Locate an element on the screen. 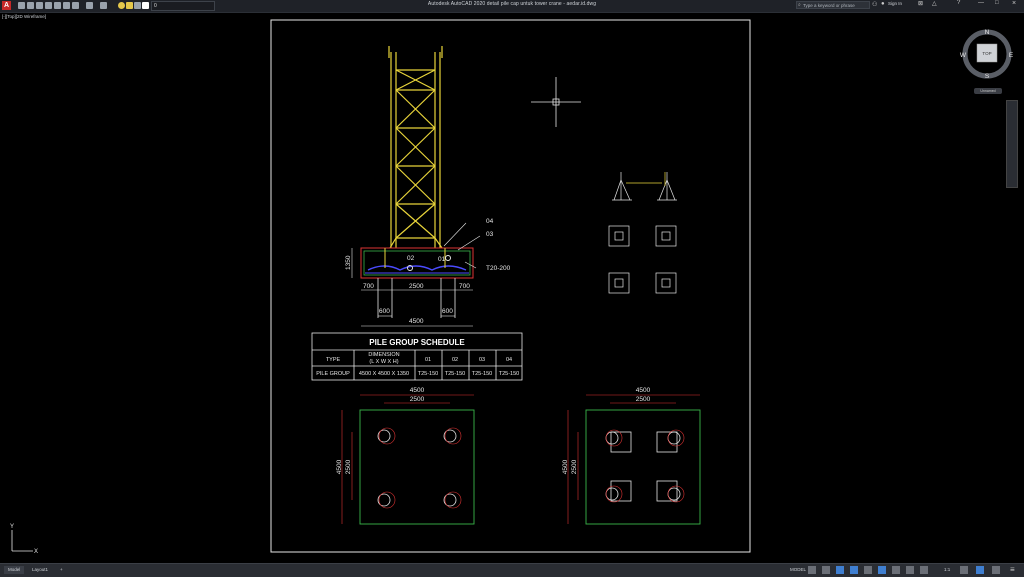  status-bar: Model Layout1 + MODEL 1:1 ≡ is located at coordinates (512, 570).